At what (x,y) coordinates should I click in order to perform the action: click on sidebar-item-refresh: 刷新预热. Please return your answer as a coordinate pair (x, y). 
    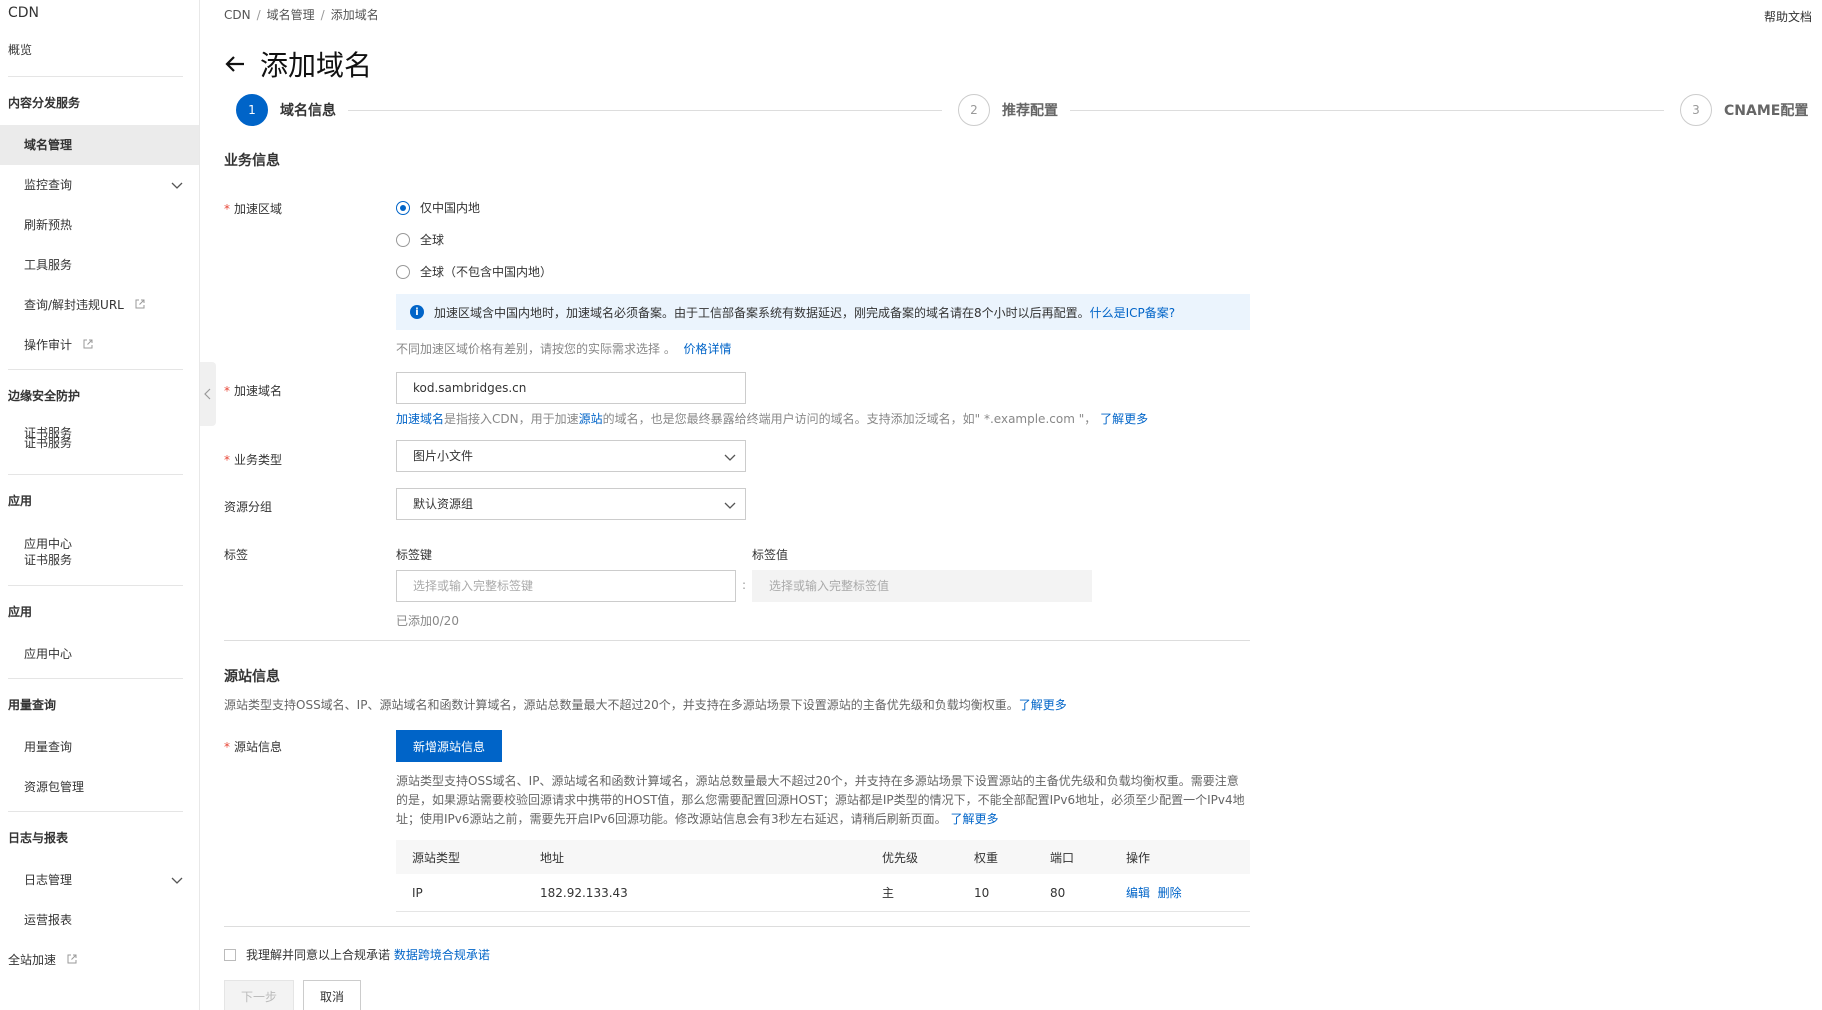
    Looking at the image, I should click on (99, 225).